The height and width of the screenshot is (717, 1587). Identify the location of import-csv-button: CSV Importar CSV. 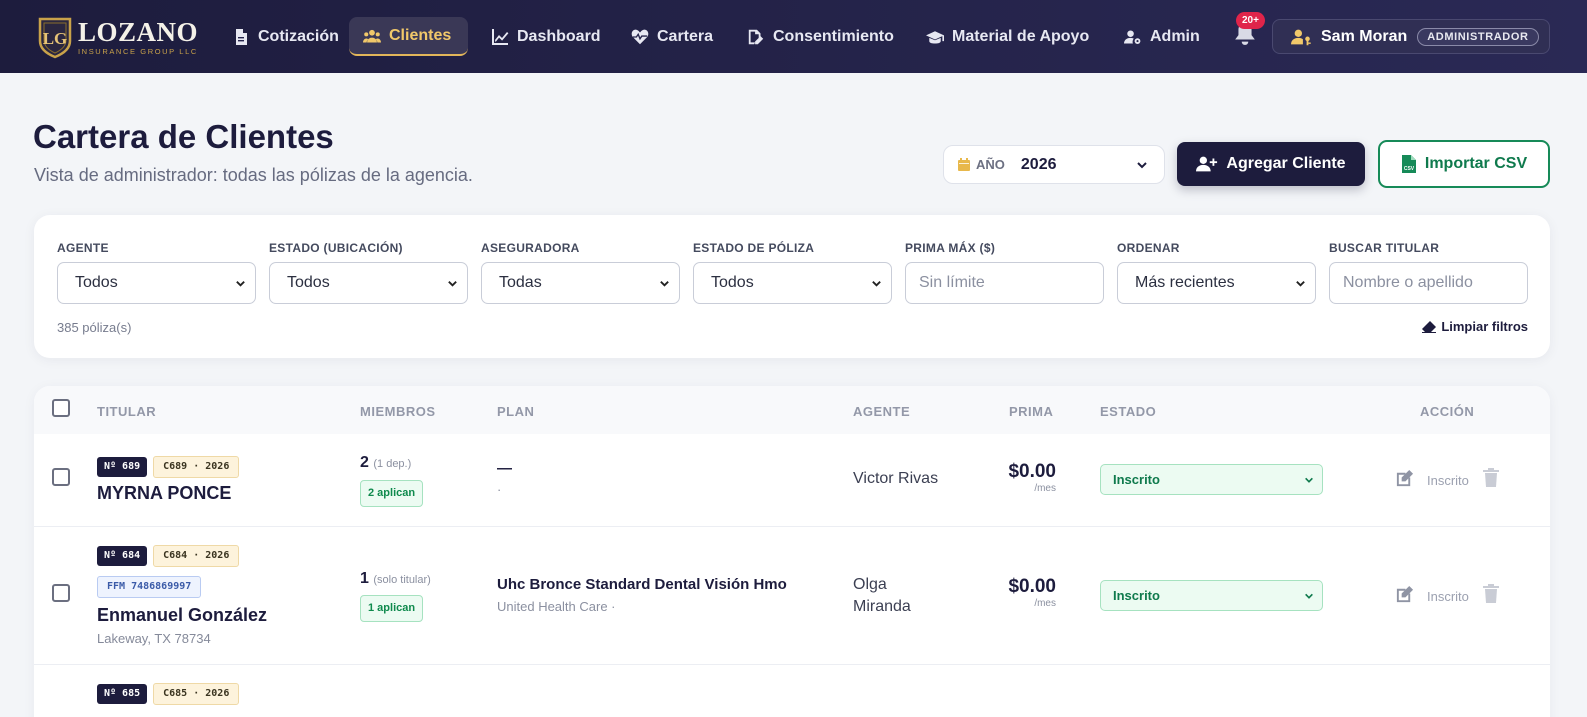
(1464, 164).